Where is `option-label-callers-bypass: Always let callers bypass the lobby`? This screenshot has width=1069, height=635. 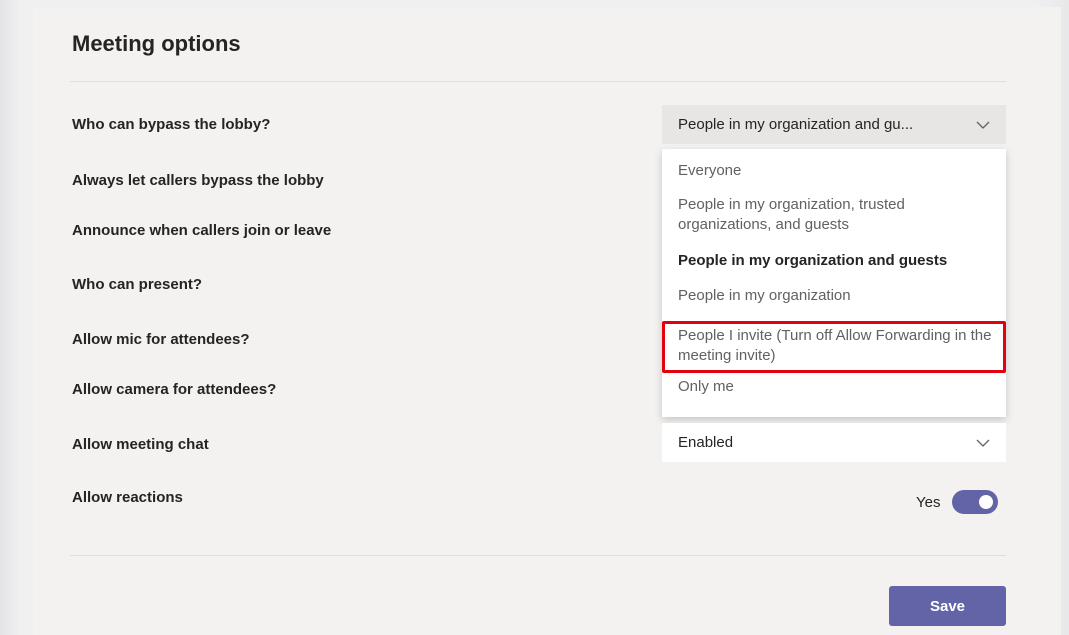
option-label-callers-bypass: Always let callers bypass the lobby is located at coordinates (198, 180).